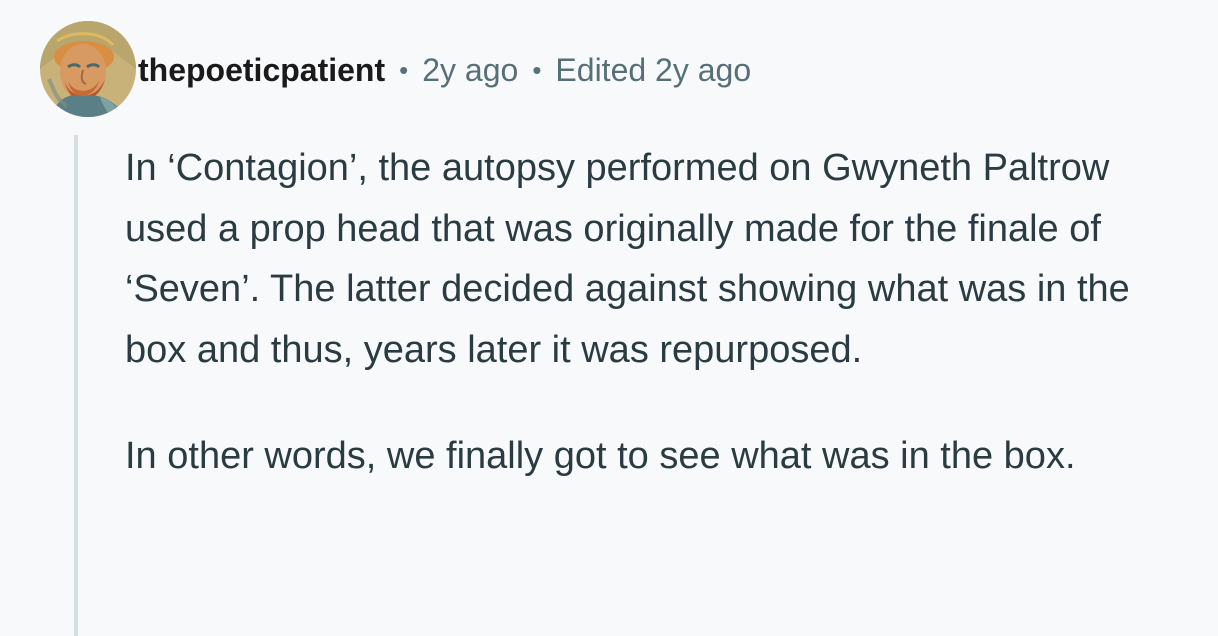 This screenshot has height=636, width=1218. What do you see at coordinates (76, 385) in the screenshot?
I see `thread-collapse-line` at bounding box center [76, 385].